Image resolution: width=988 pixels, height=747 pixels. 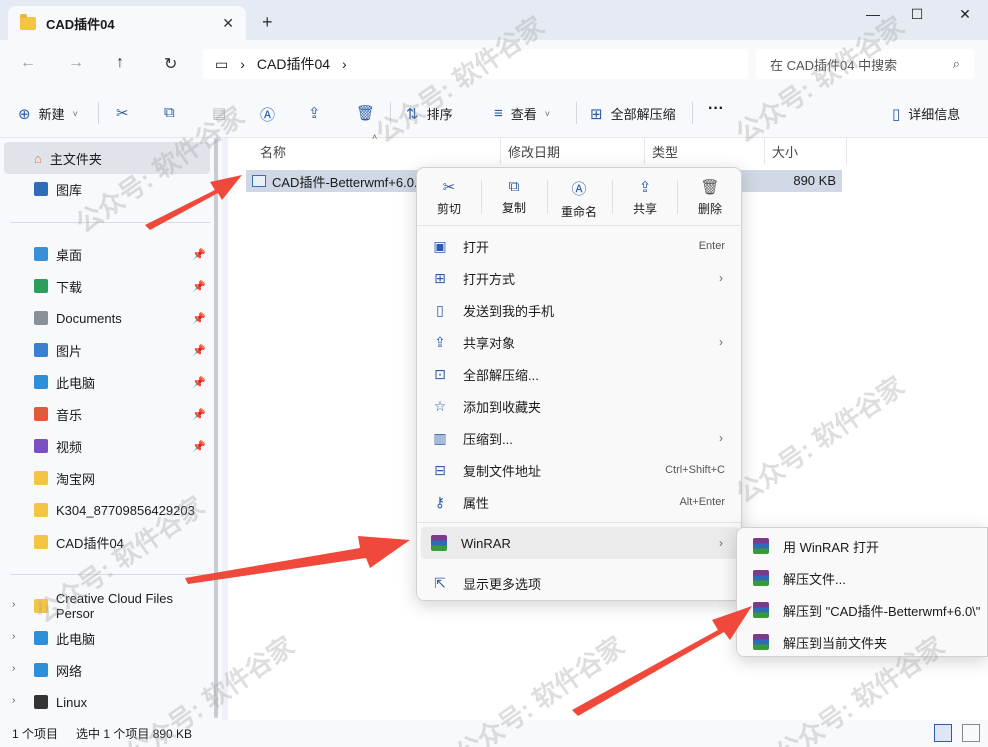 What do you see at coordinates (169, 112) in the screenshot?
I see `copy-icon: ⧉` at bounding box center [169, 112].